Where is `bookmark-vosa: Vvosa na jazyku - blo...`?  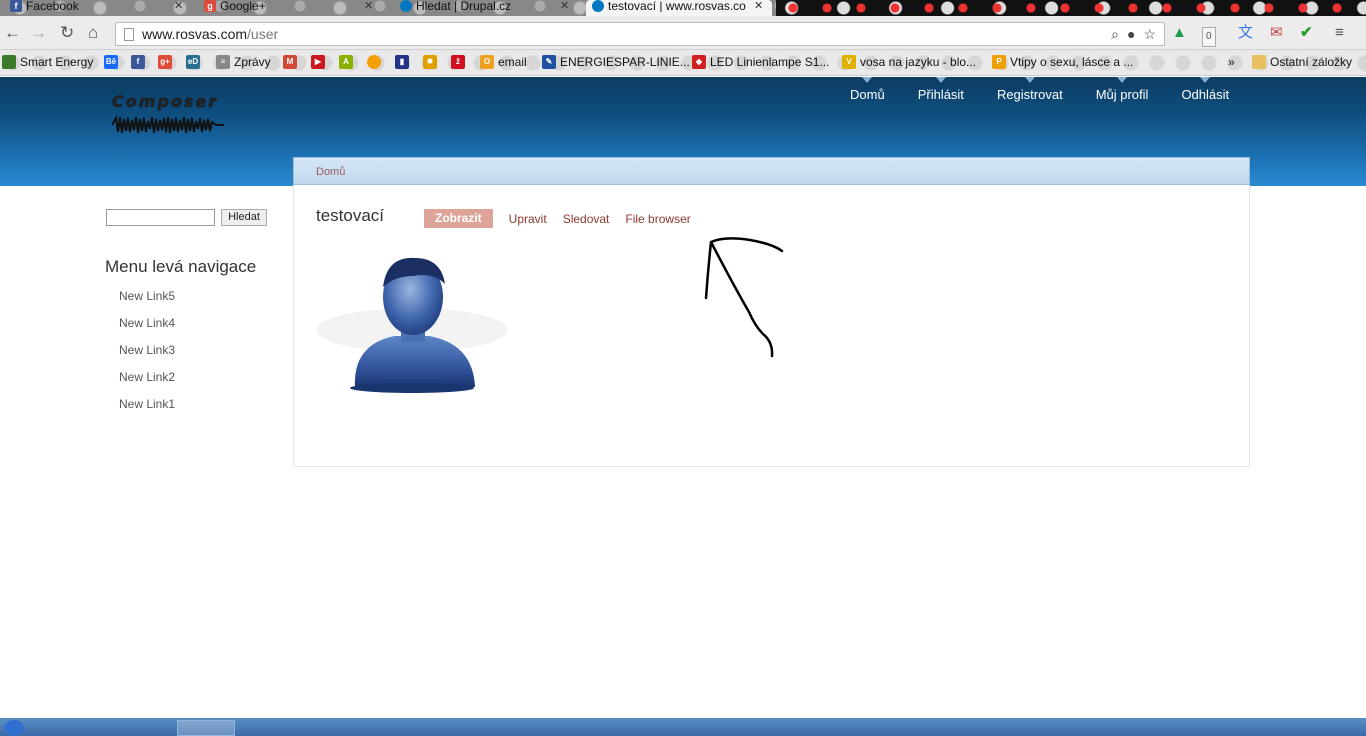
bookmark-vosa: Vvosa na jazyku - blo... is located at coordinates (909, 62).